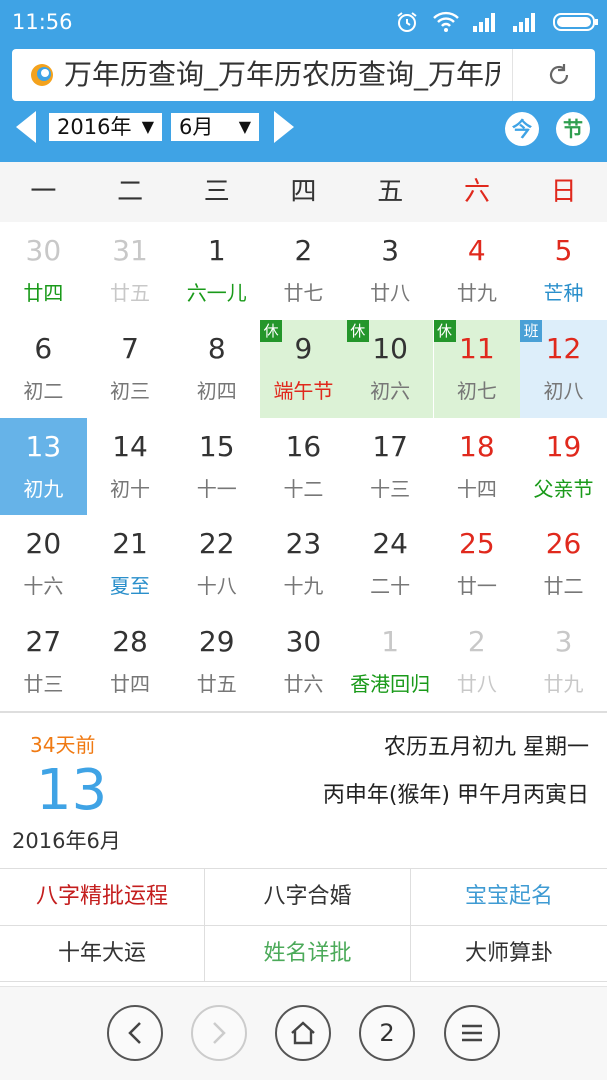  Describe the element at coordinates (563, 250) in the screenshot. I see `day-number: 5` at that location.